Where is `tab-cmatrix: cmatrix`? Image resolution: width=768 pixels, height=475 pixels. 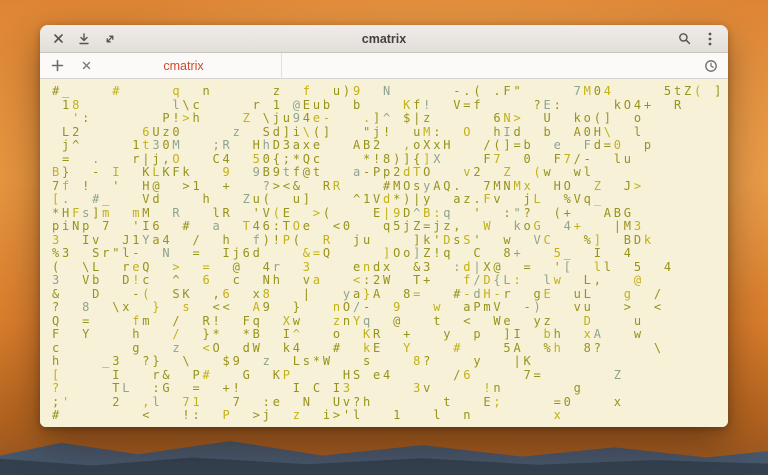 tab-cmatrix: cmatrix is located at coordinates (176, 65).